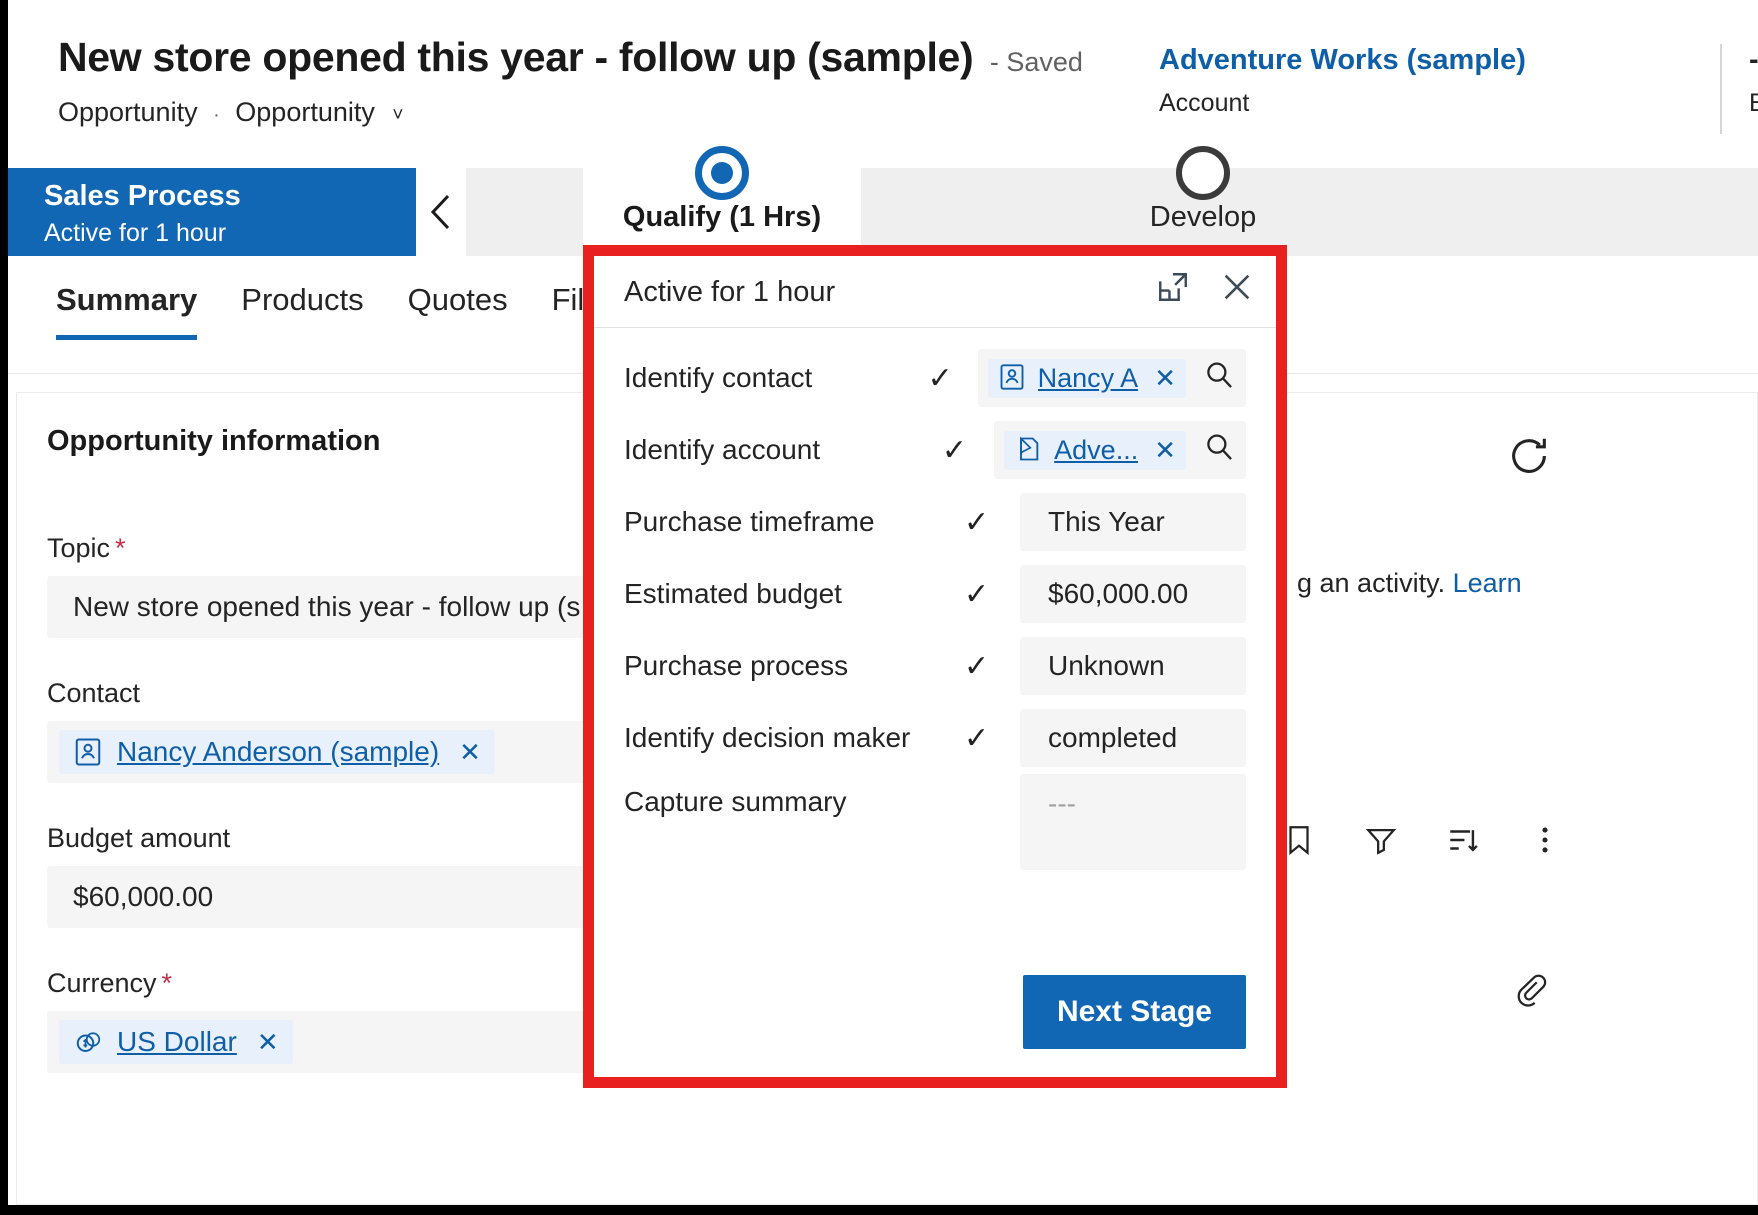  What do you see at coordinates (1530, 991) in the screenshot?
I see `attachment-icon` at bounding box center [1530, 991].